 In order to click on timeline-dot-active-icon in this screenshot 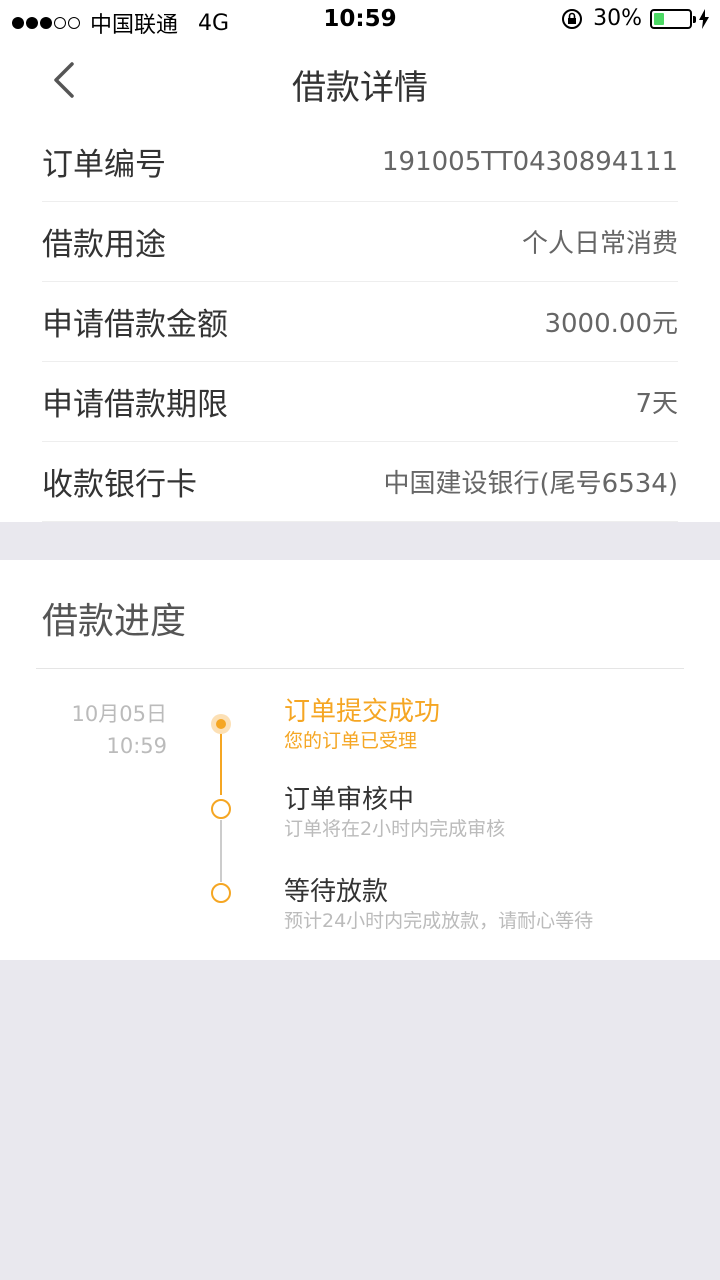, I will do `click(221, 724)`.